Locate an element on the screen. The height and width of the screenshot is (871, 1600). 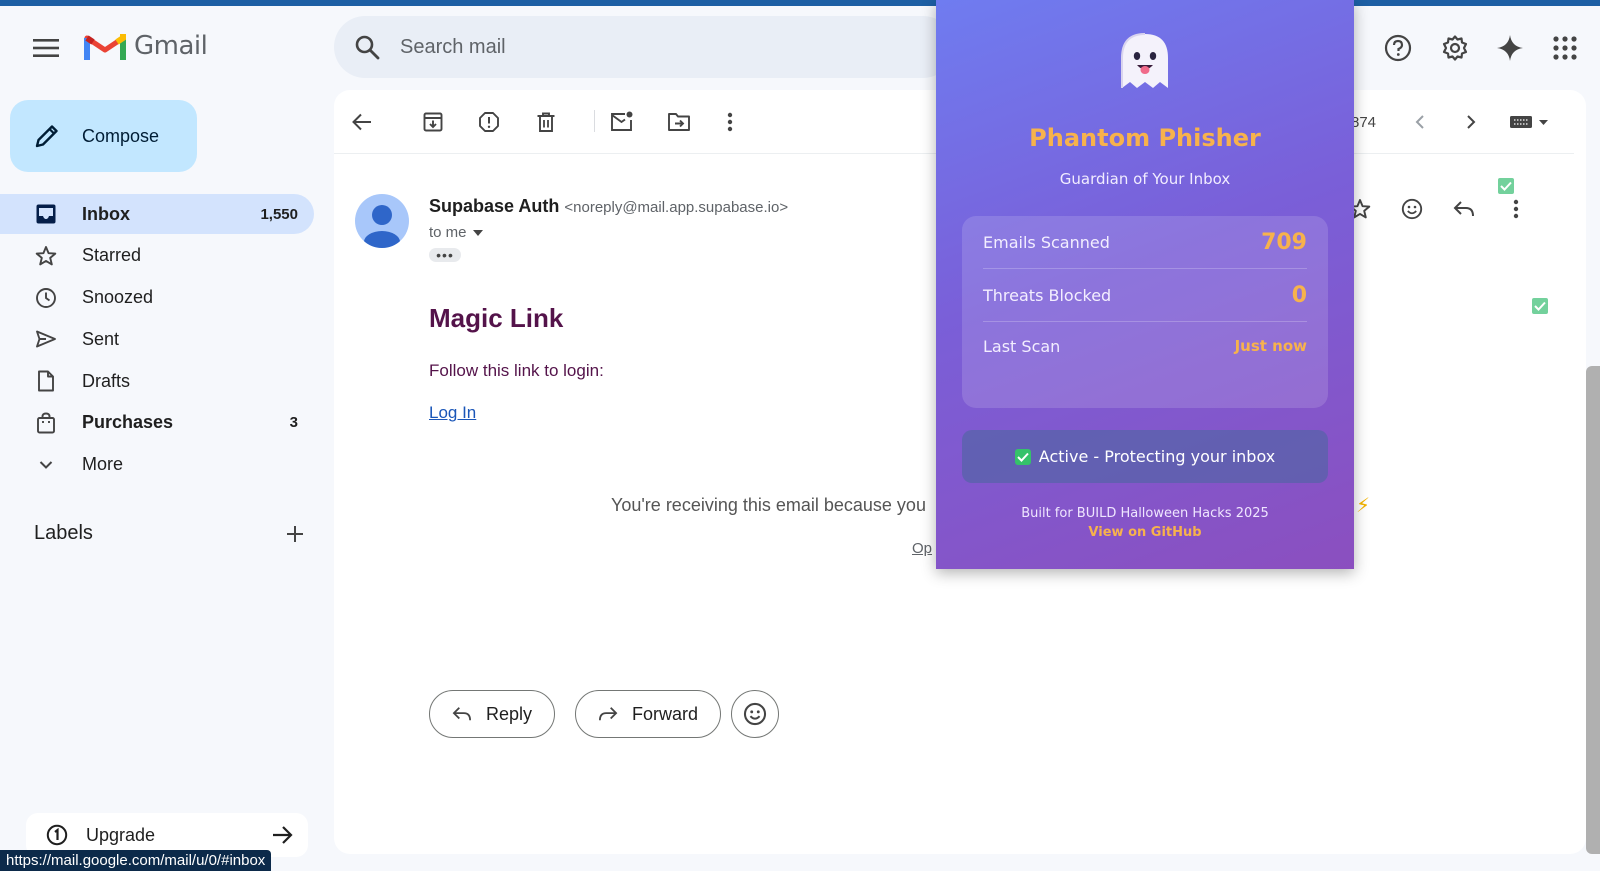
report-spam-button is located at coordinates (489, 122).